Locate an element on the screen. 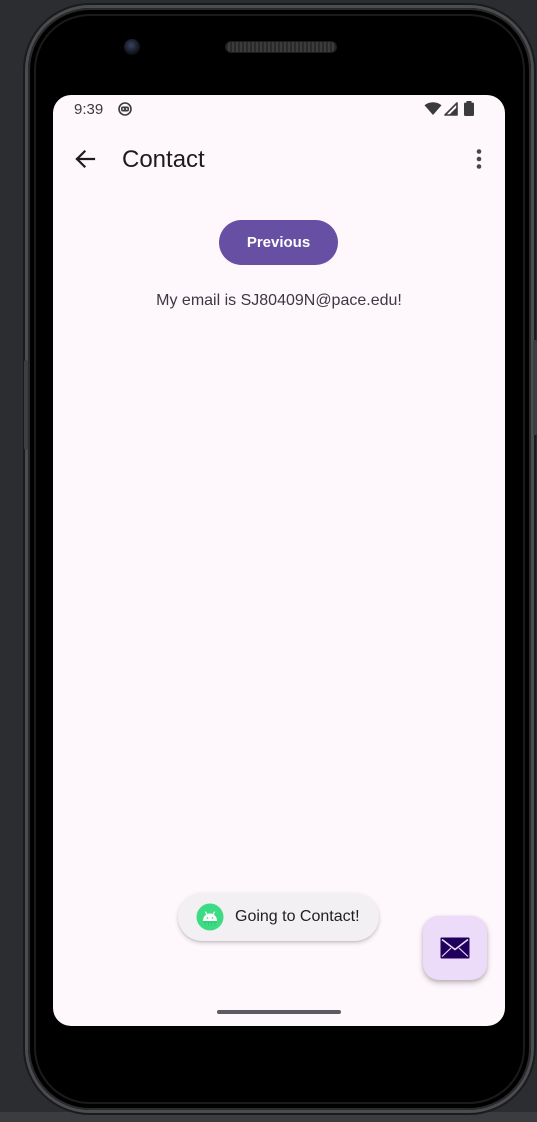 Image resolution: width=537 pixels, height=1122 pixels. status-bar: 9:39 is located at coordinates (279, 109).